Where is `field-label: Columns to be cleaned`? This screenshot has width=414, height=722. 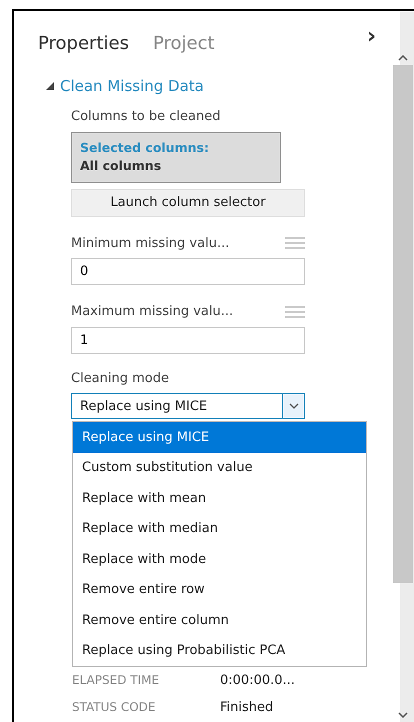
field-label: Columns to be cleaned is located at coordinates (146, 117).